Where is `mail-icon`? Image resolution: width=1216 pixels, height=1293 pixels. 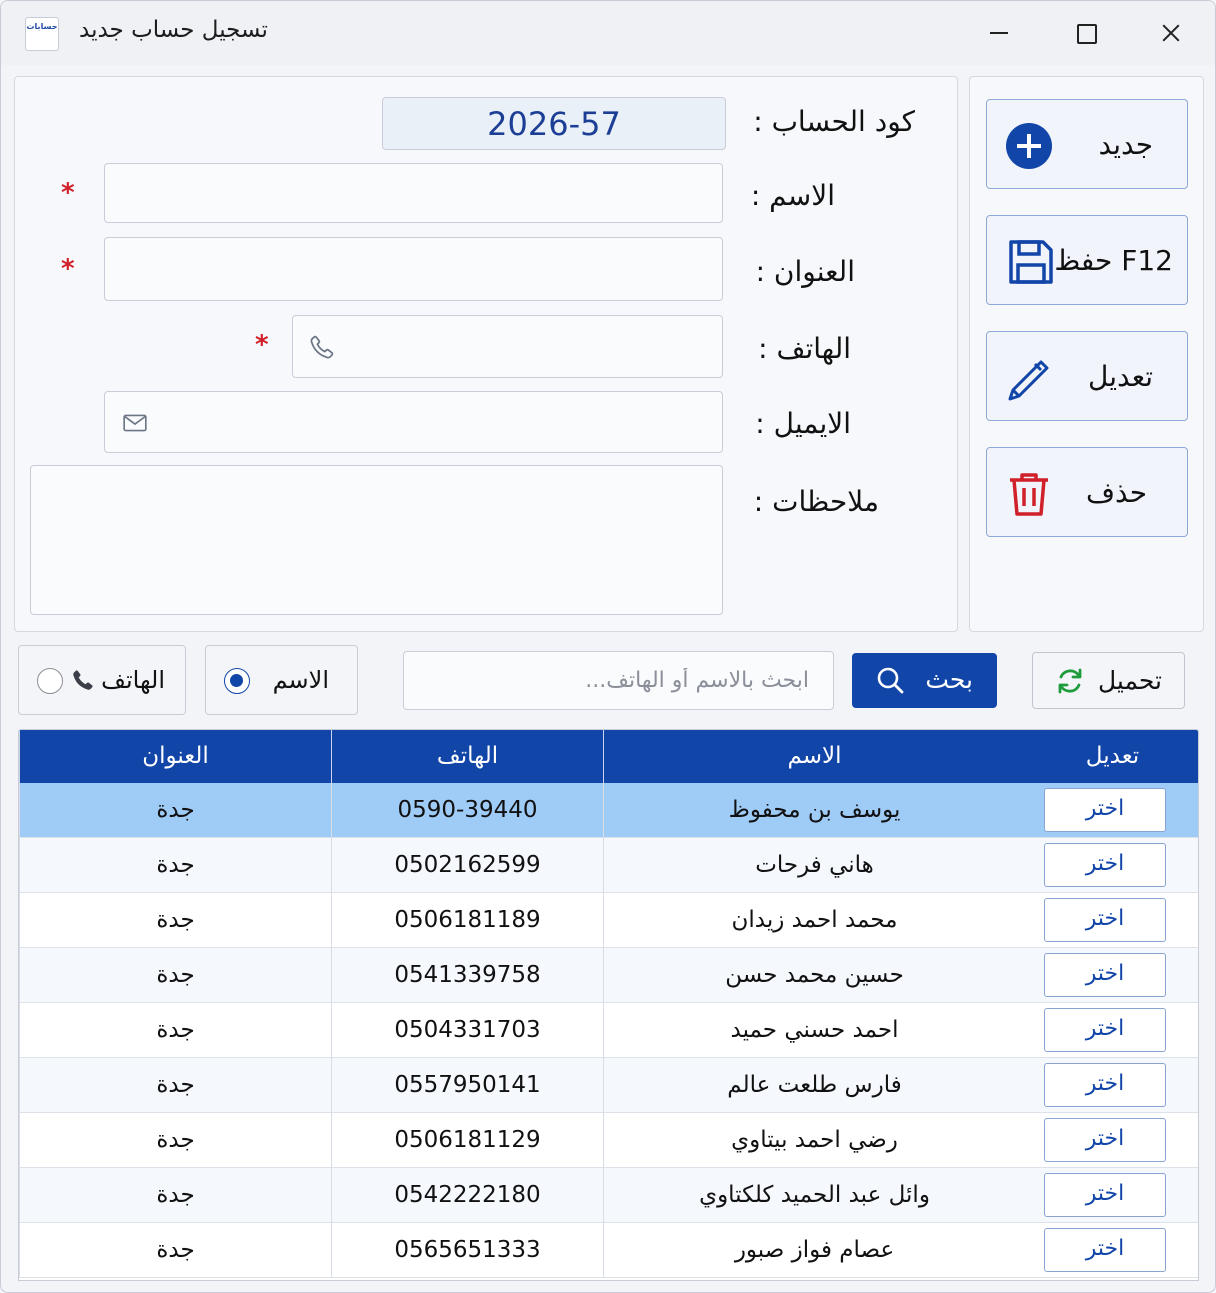 mail-icon is located at coordinates (135, 423).